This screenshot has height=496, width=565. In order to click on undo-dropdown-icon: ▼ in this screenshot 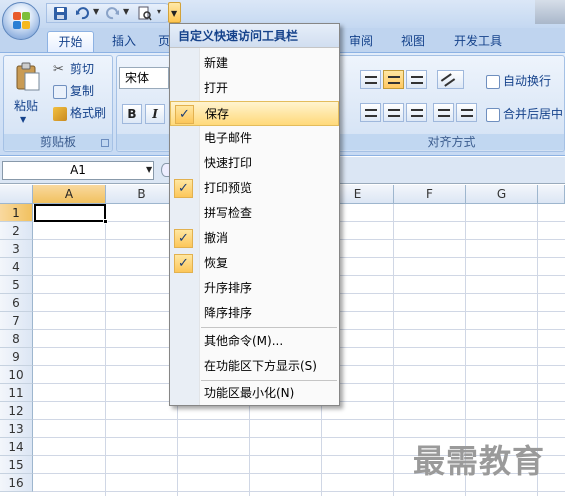, I will do `click(96, 11)`.